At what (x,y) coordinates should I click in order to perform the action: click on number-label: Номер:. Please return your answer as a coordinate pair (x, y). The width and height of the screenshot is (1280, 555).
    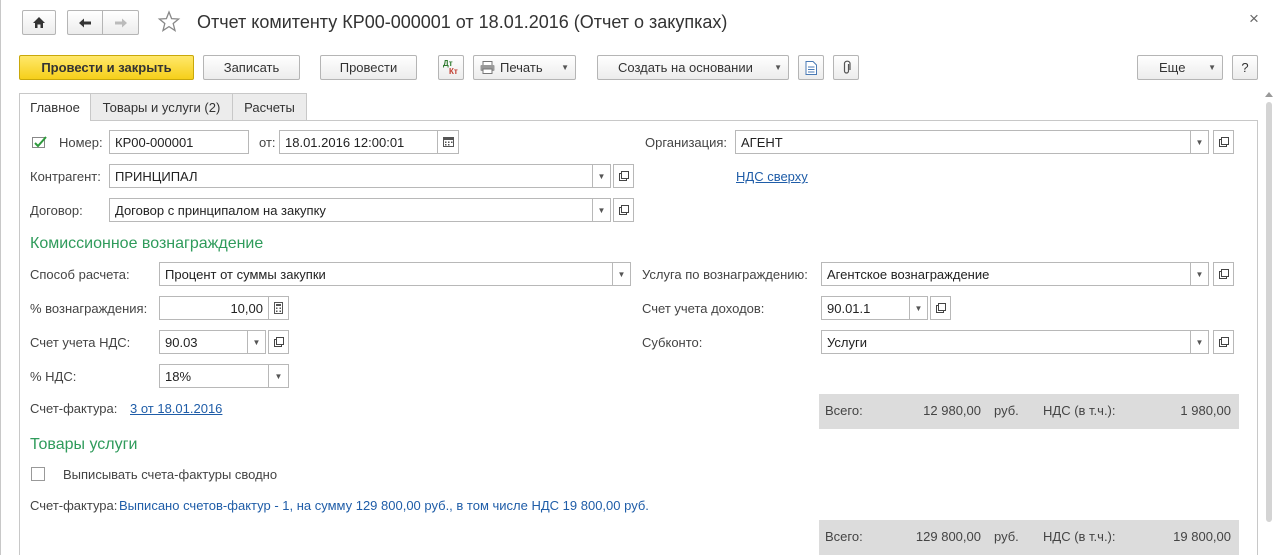
    Looking at the image, I should click on (81, 142).